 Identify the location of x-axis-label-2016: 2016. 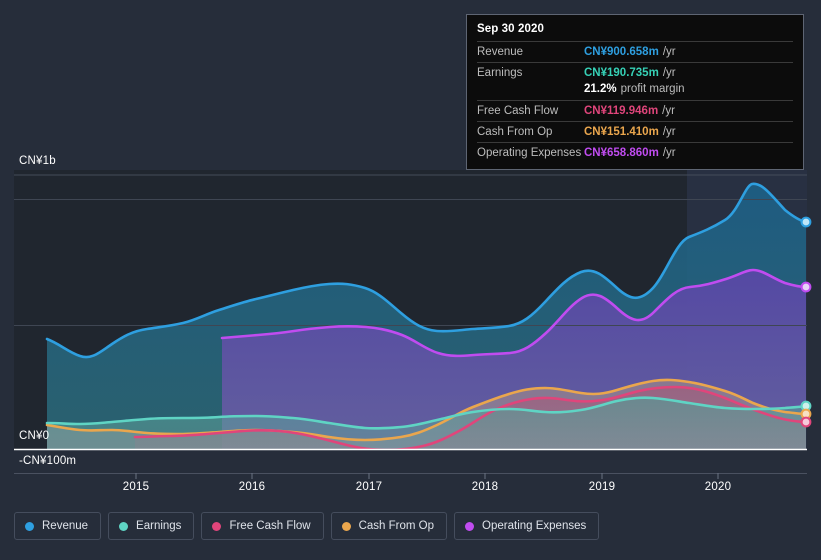
(252, 487).